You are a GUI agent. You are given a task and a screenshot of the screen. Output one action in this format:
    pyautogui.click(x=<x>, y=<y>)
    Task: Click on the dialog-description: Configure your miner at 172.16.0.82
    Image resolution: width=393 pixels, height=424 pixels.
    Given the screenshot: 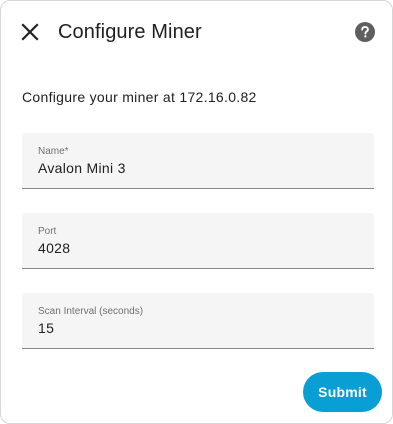 What is the action you would take?
    pyautogui.click(x=139, y=97)
    